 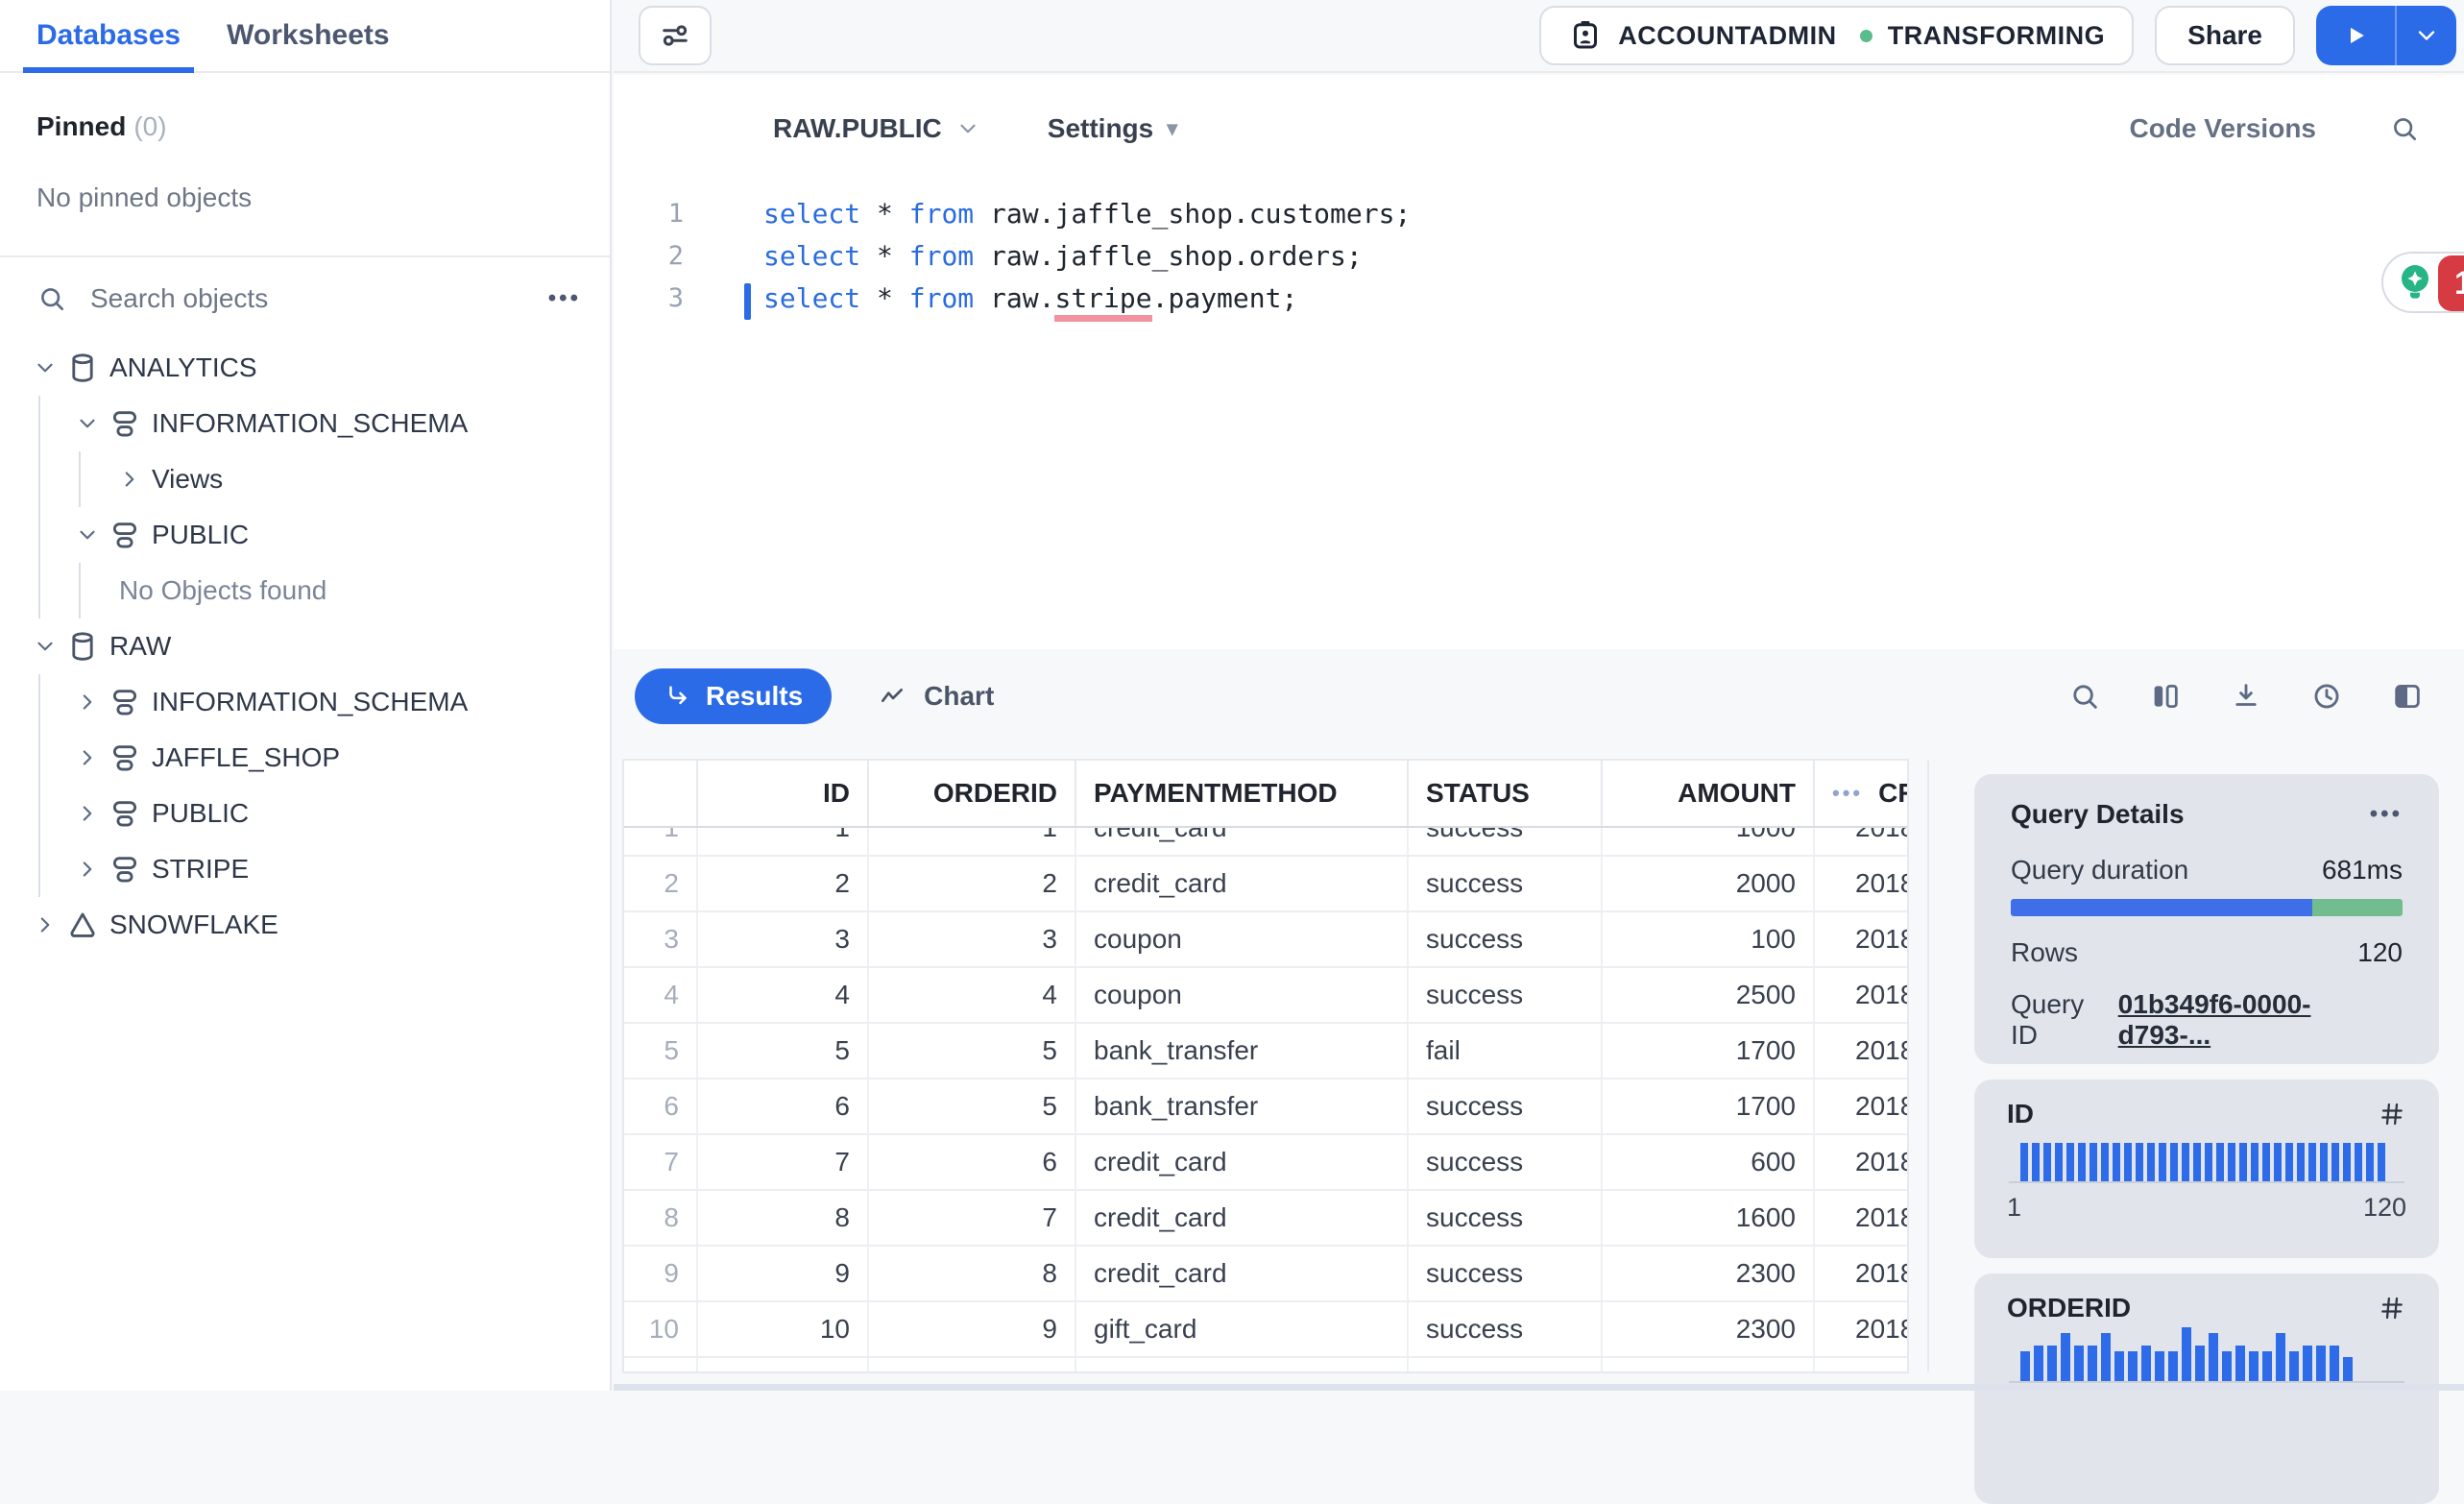 What do you see at coordinates (305, 646) in the screenshot?
I see `sidebar-item-raw: RAW` at bounding box center [305, 646].